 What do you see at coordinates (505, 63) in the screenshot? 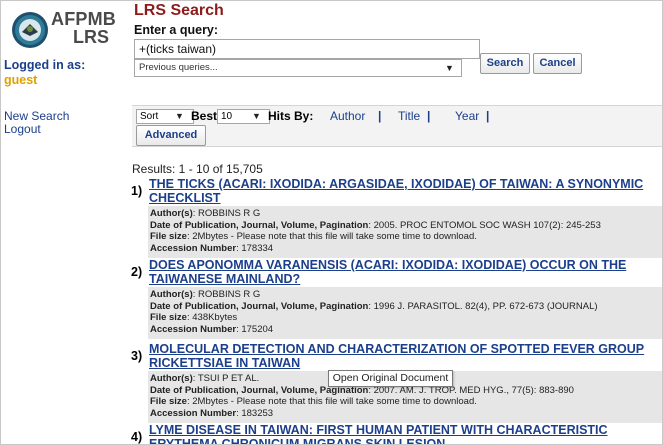
I see `search-button: Search` at bounding box center [505, 63].